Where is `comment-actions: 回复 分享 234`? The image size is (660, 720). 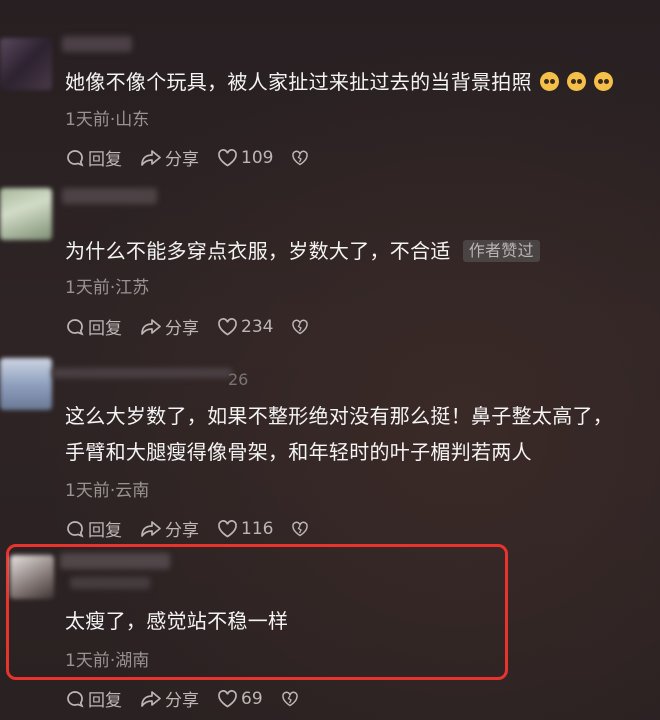
comment-actions: 回复 分享 234 is located at coordinates (197, 326).